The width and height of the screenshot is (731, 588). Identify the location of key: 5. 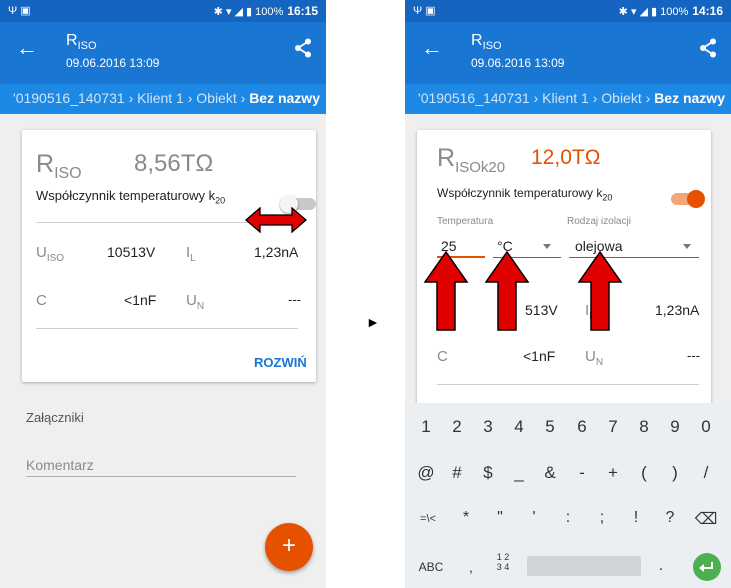
(550, 427).